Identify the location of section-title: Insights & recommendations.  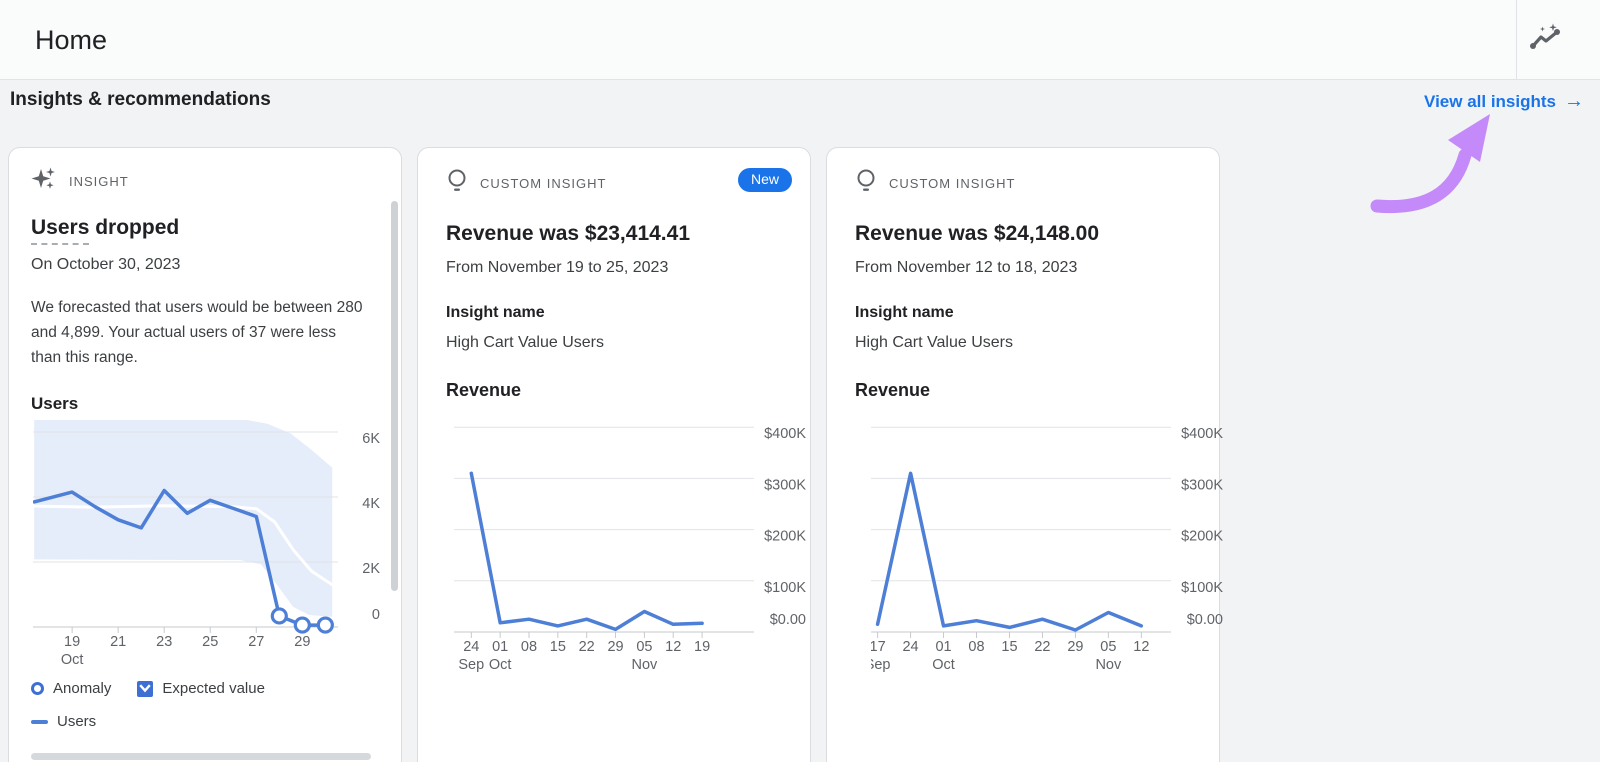
(140, 99).